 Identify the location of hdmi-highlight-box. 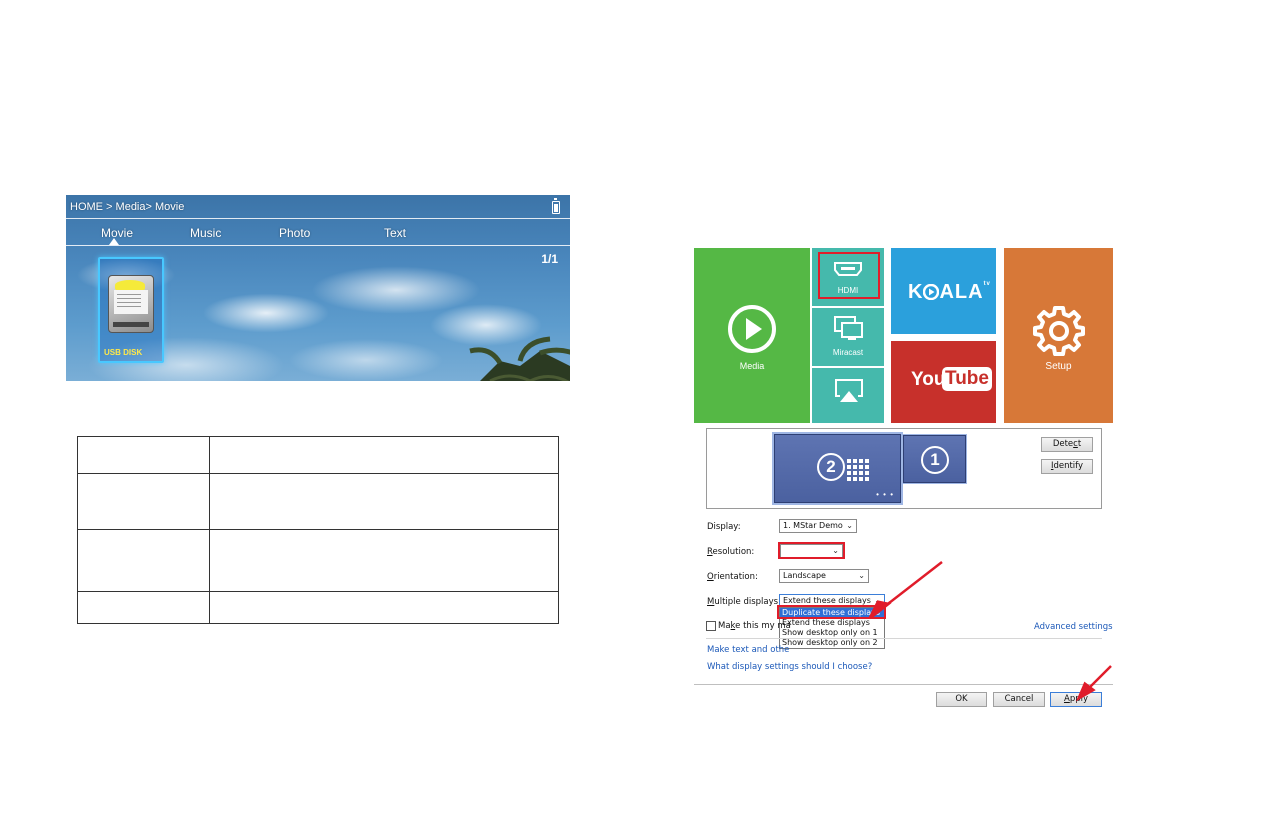
(849, 275).